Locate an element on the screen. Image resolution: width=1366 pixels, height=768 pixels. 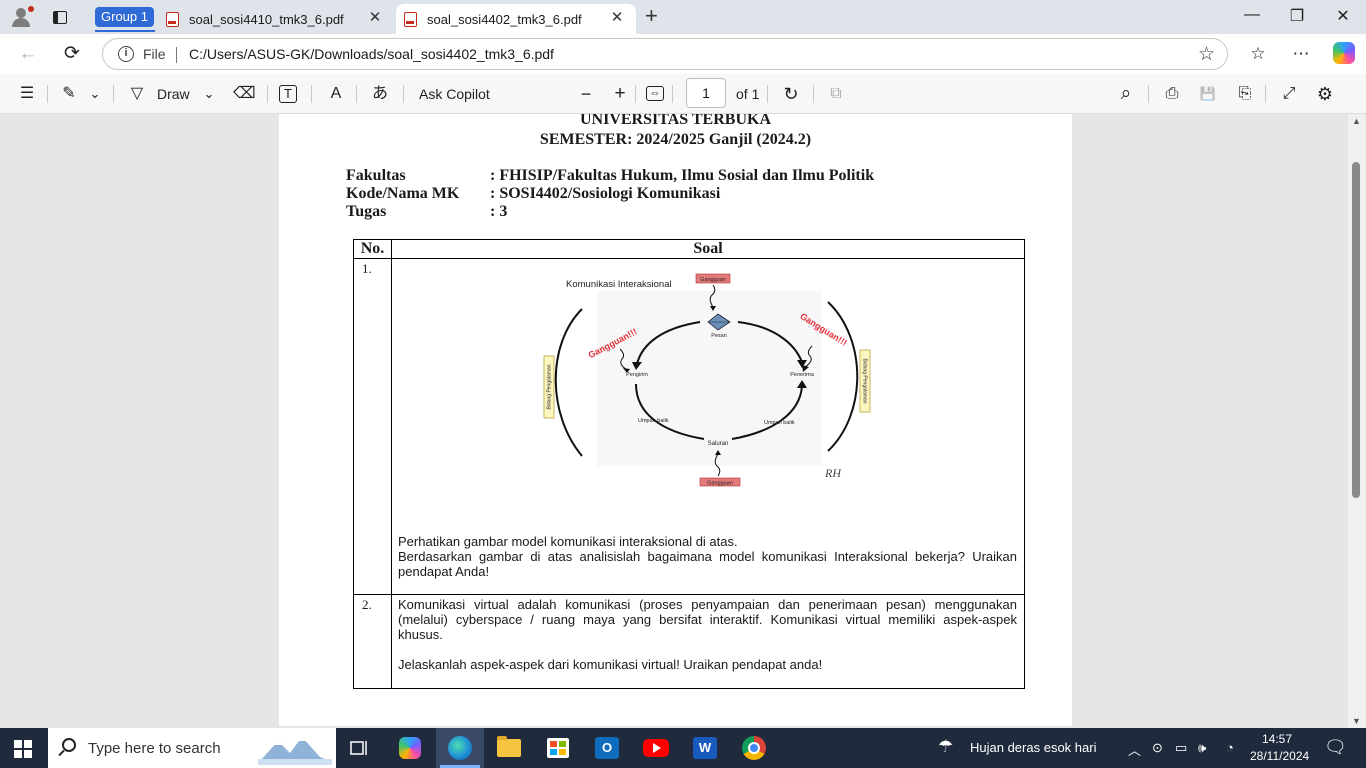
microsoft-store-icon is located at coordinates (558, 748).